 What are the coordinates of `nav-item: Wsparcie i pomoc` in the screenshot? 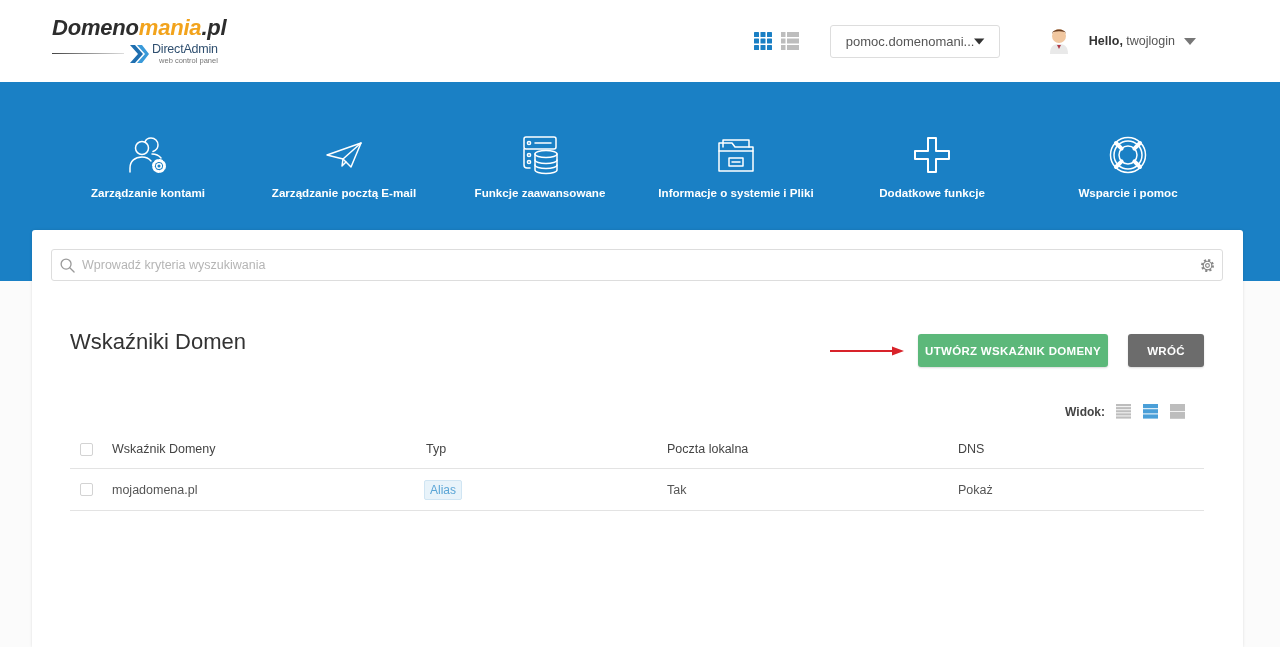 It's located at (1128, 167).